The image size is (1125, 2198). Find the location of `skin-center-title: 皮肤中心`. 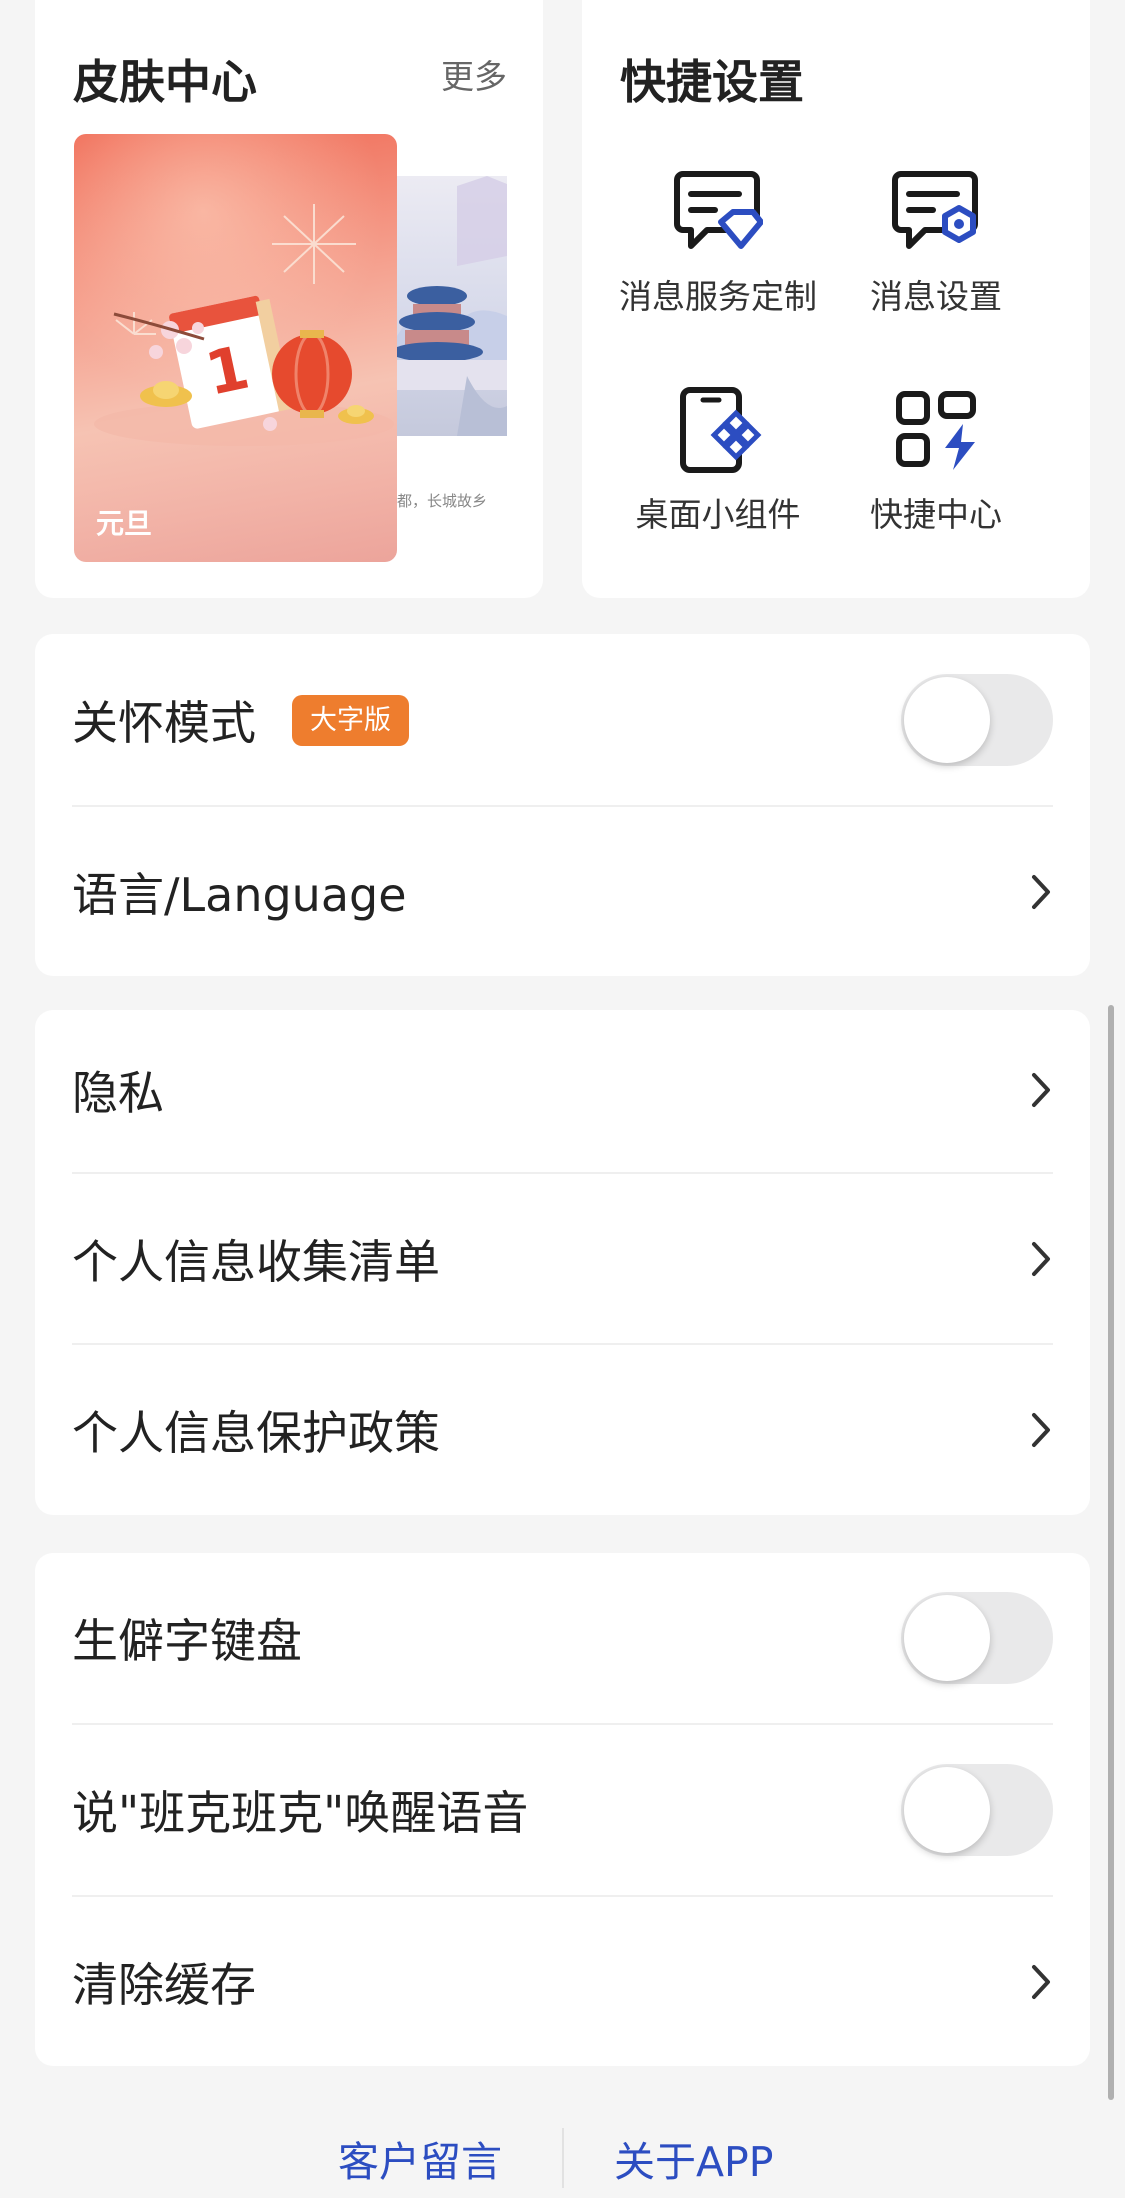

skin-center-title: 皮肤中心 is located at coordinates (165, 82).